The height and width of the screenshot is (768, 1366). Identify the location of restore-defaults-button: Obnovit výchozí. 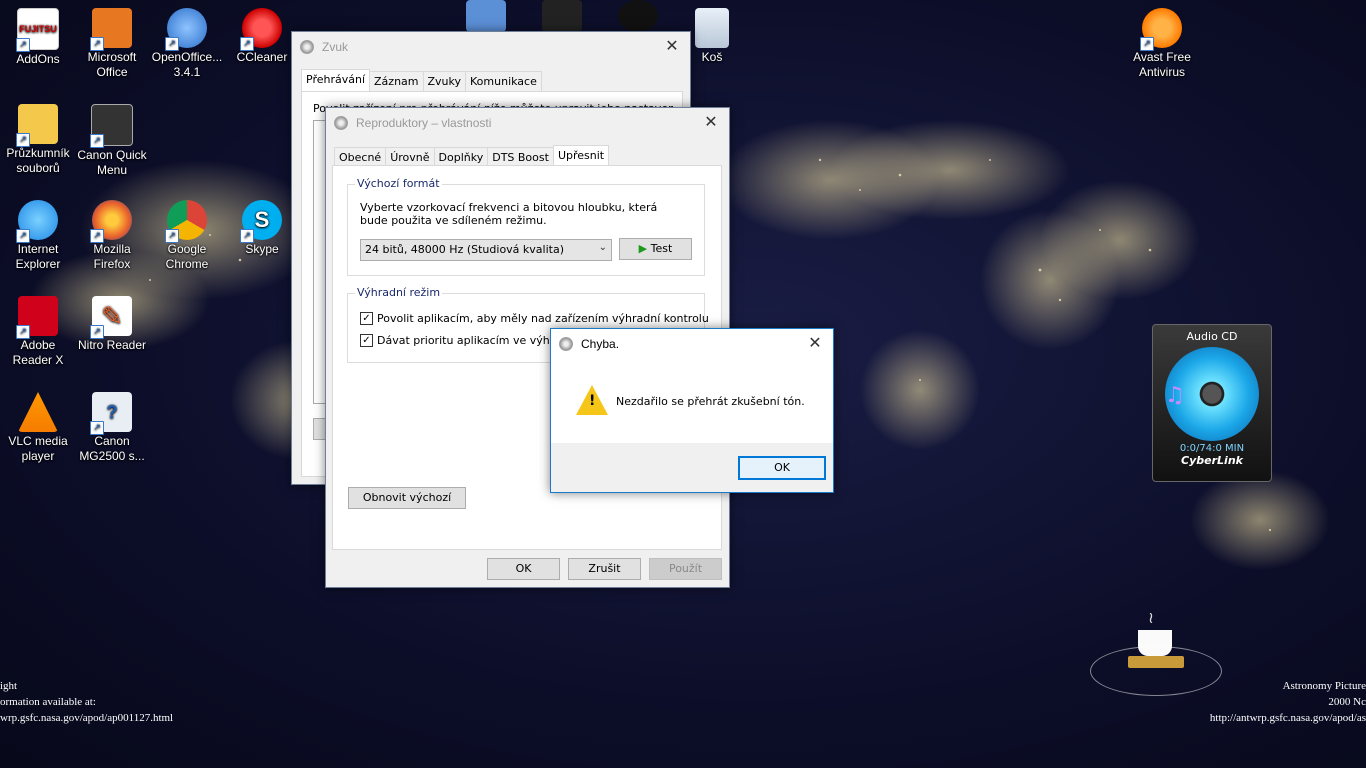
(407, 498).